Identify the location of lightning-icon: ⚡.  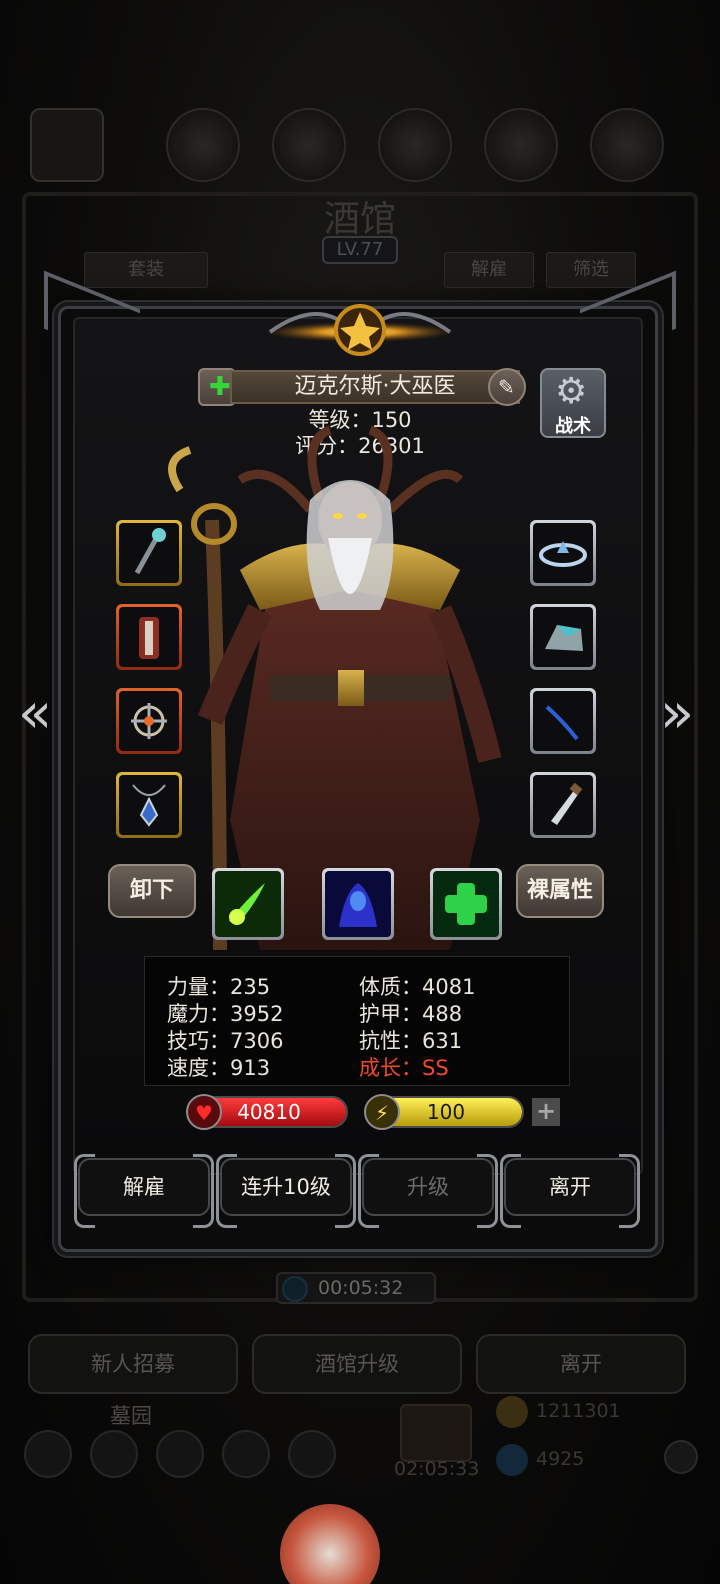
(382, 1112).